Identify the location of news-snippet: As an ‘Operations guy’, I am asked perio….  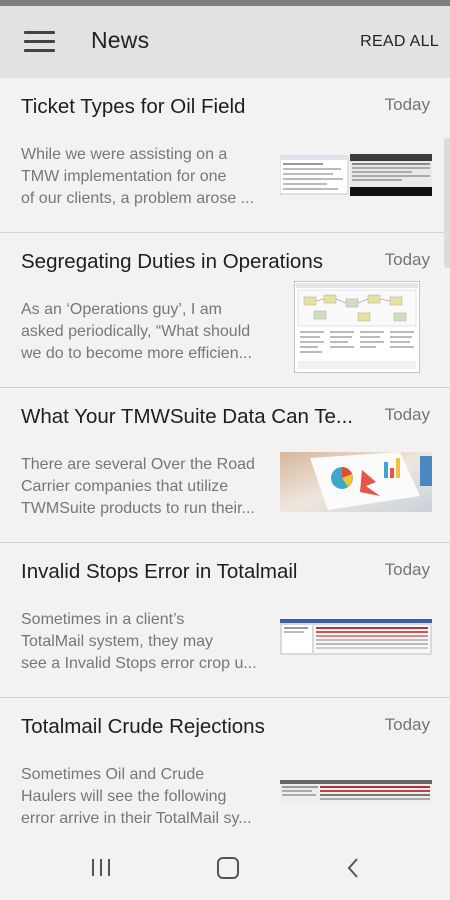
(136, 331).